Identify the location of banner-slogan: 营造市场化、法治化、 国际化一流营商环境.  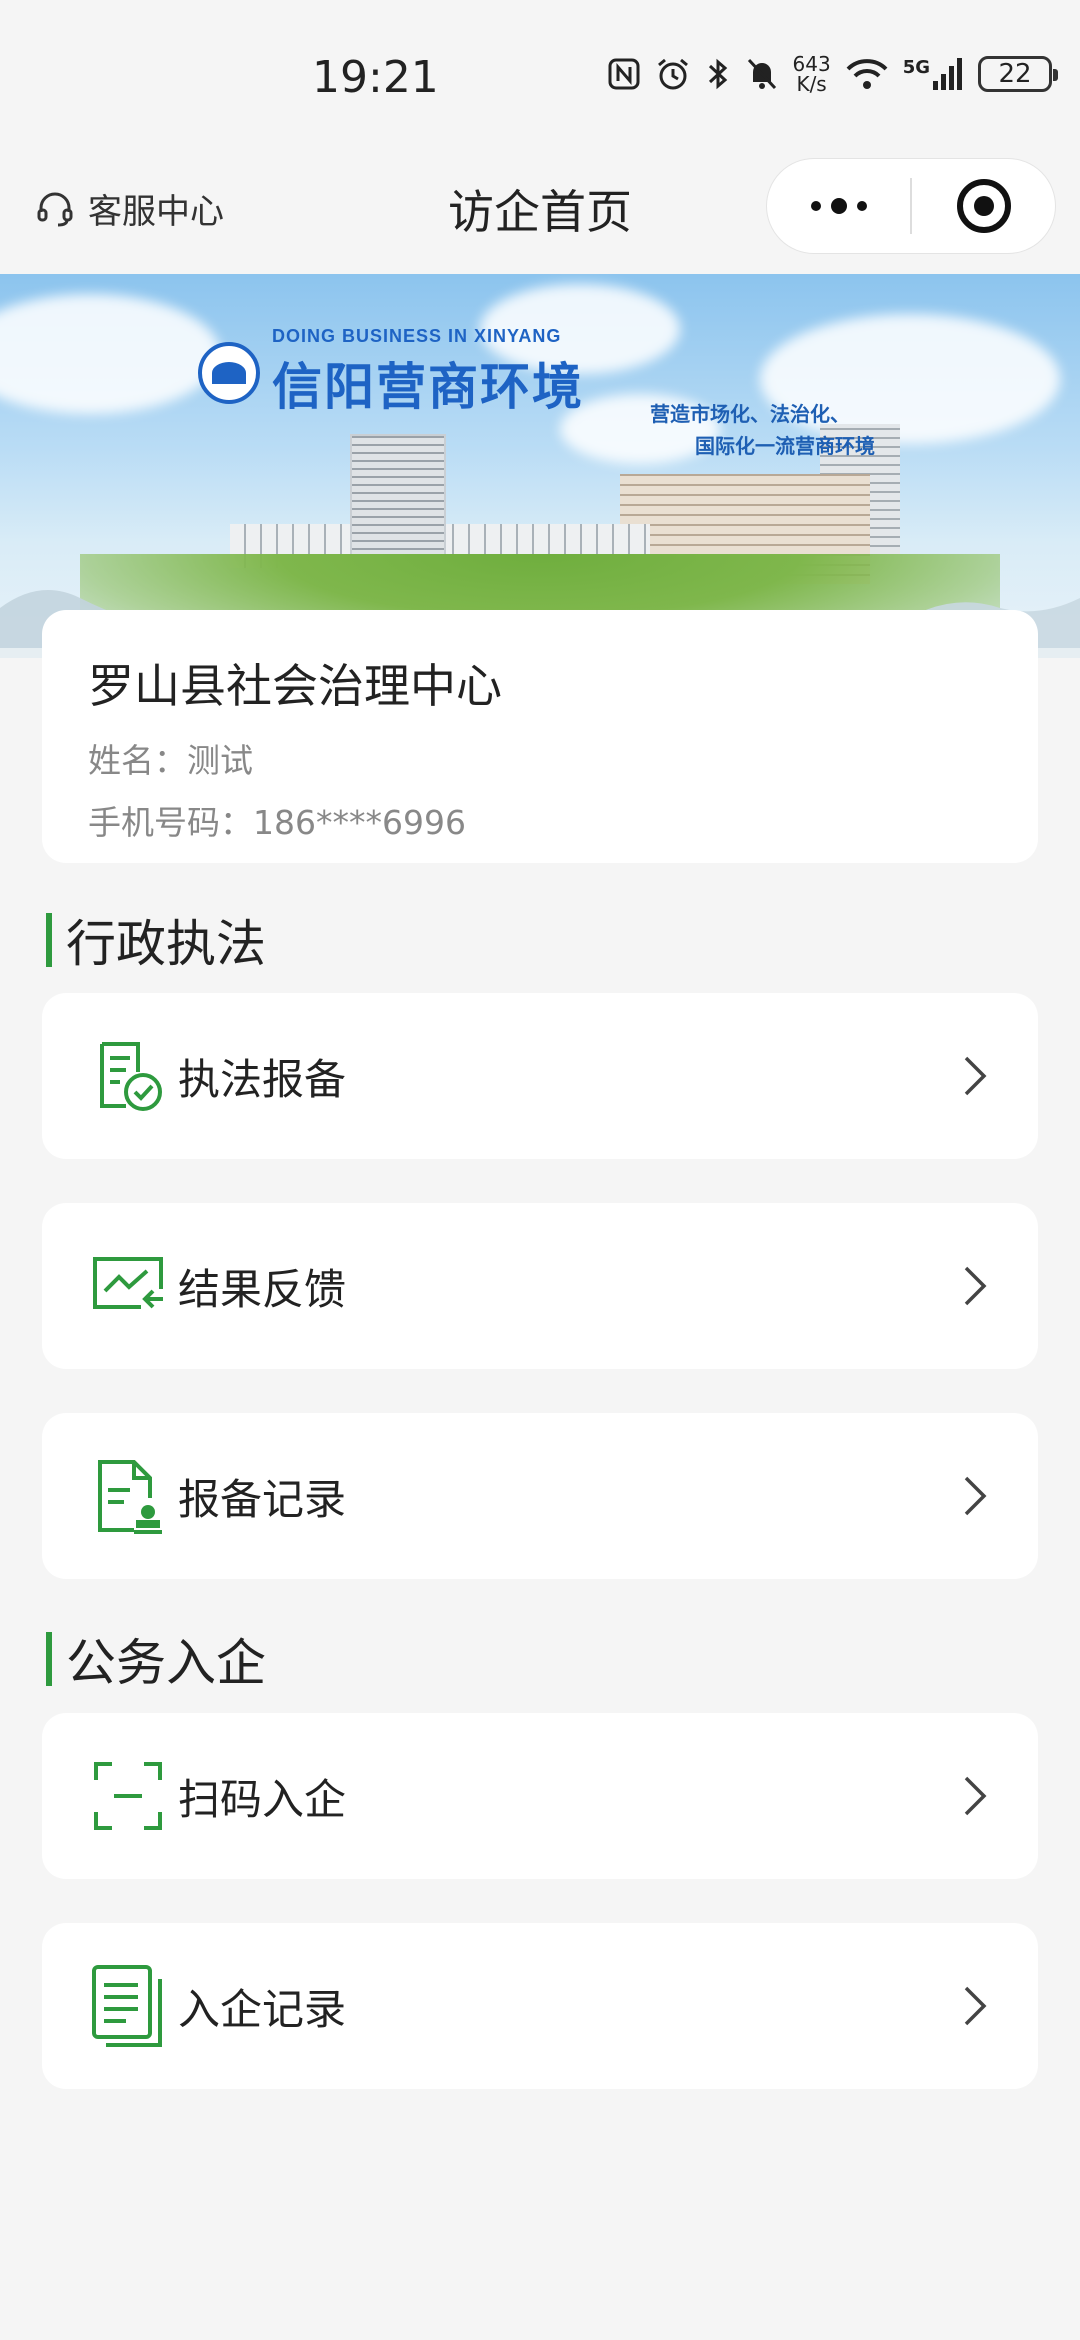
(762, 430).